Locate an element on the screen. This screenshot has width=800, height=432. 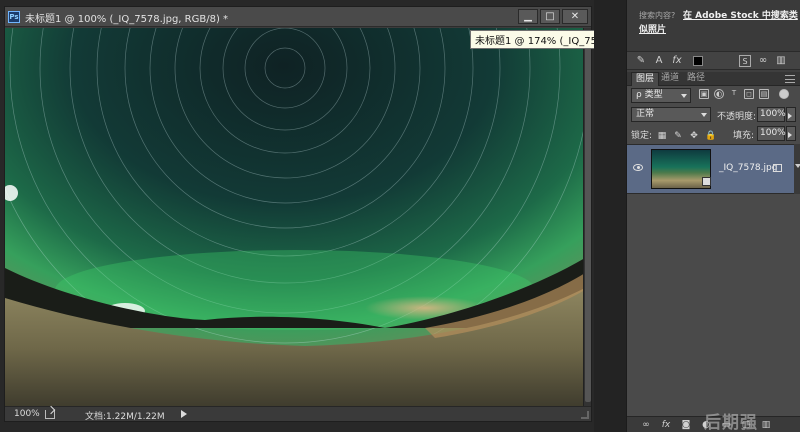
adjustment-filter-icon: ◐ is located at coordinates (719, 94).